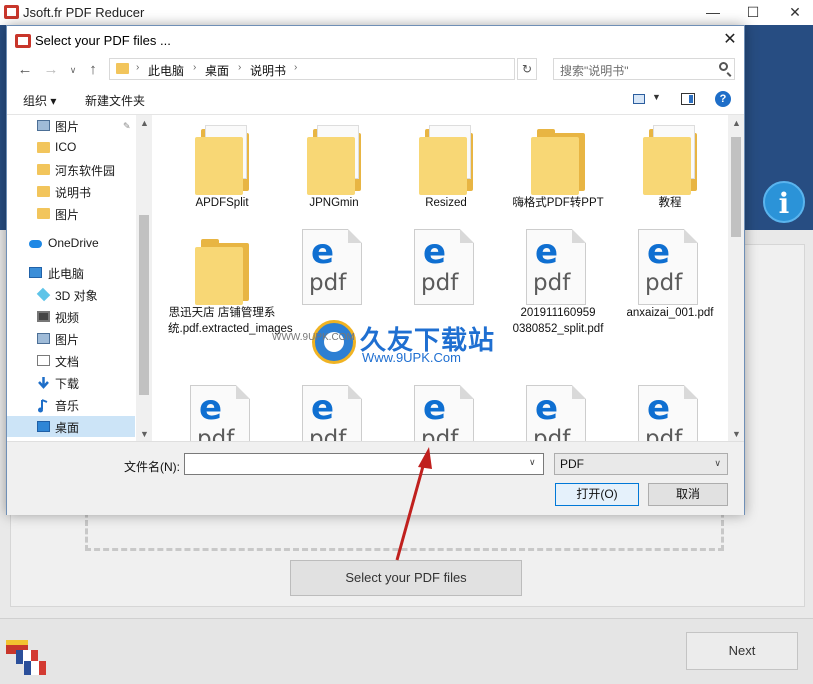  I want to click on search-box: 搜索"说明书", so click(644, 69).